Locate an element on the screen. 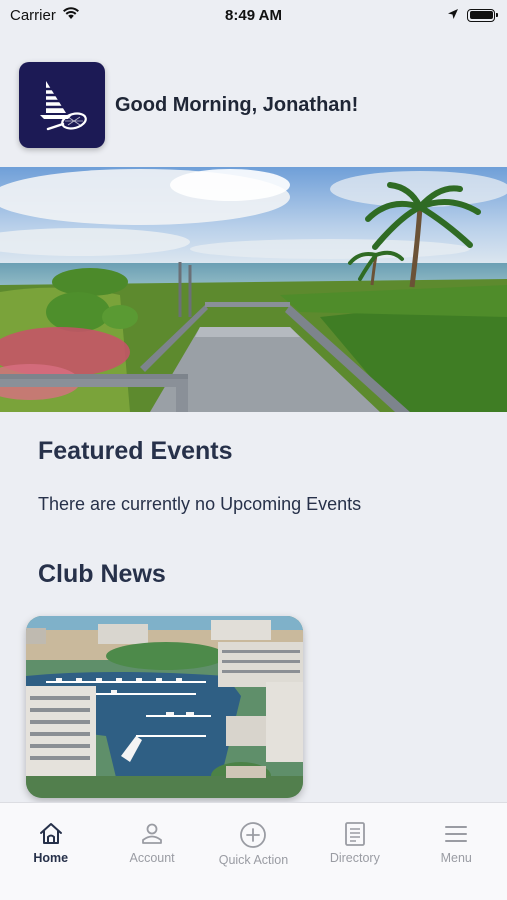 Image resolution: width=507 pixels, height=900 pixels. home-icon is located at coordinates (50, 833).